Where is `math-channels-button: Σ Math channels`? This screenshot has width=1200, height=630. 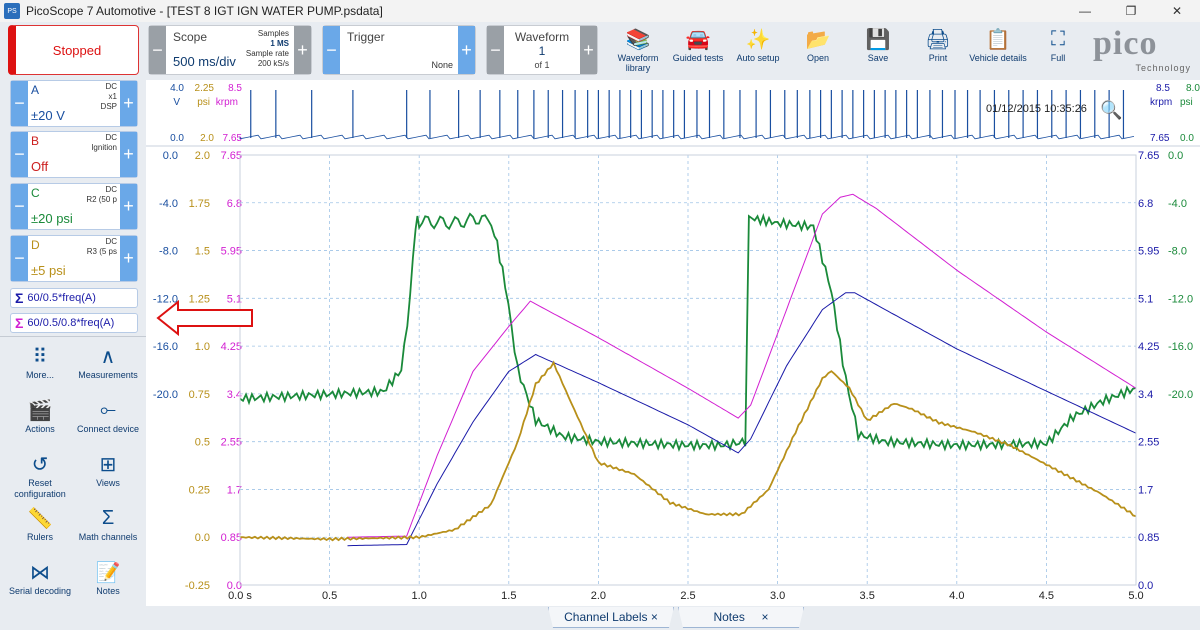
math-channels-button: Σ Math channels is located at coordinates (108, 523).